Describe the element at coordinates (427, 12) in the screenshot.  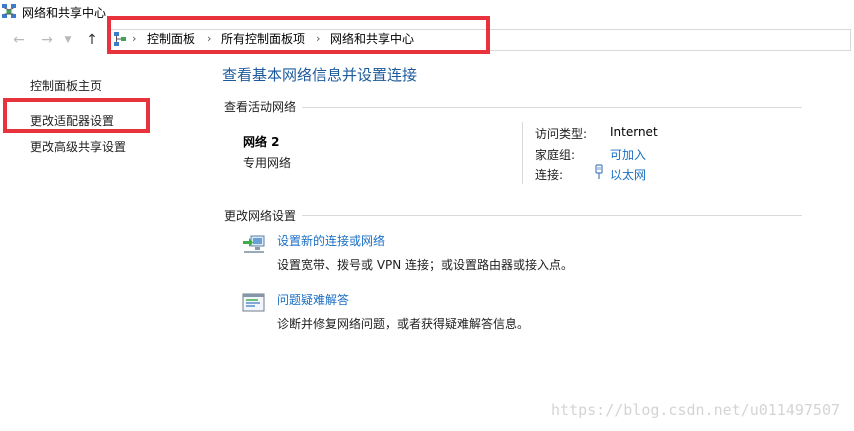
I see `title-bar: 网络和共享中心` at that location.